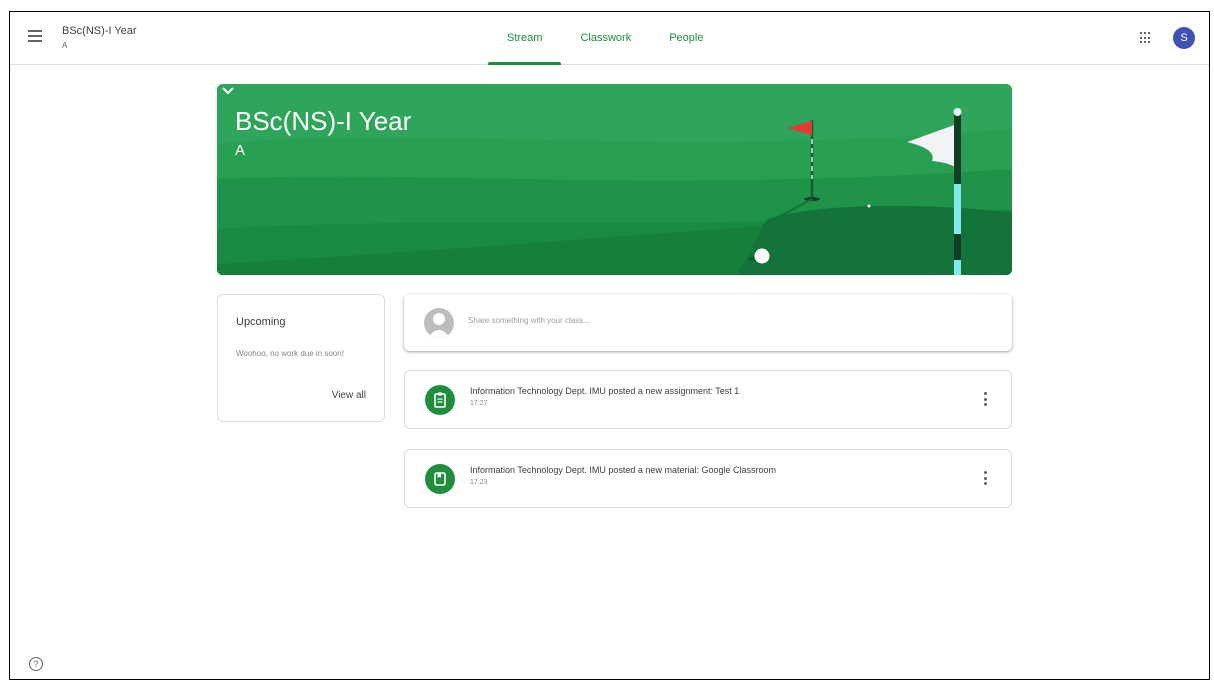  Describe the element at coordinates (65, 45) in the screenshot. I see `class-section: A` at that location.